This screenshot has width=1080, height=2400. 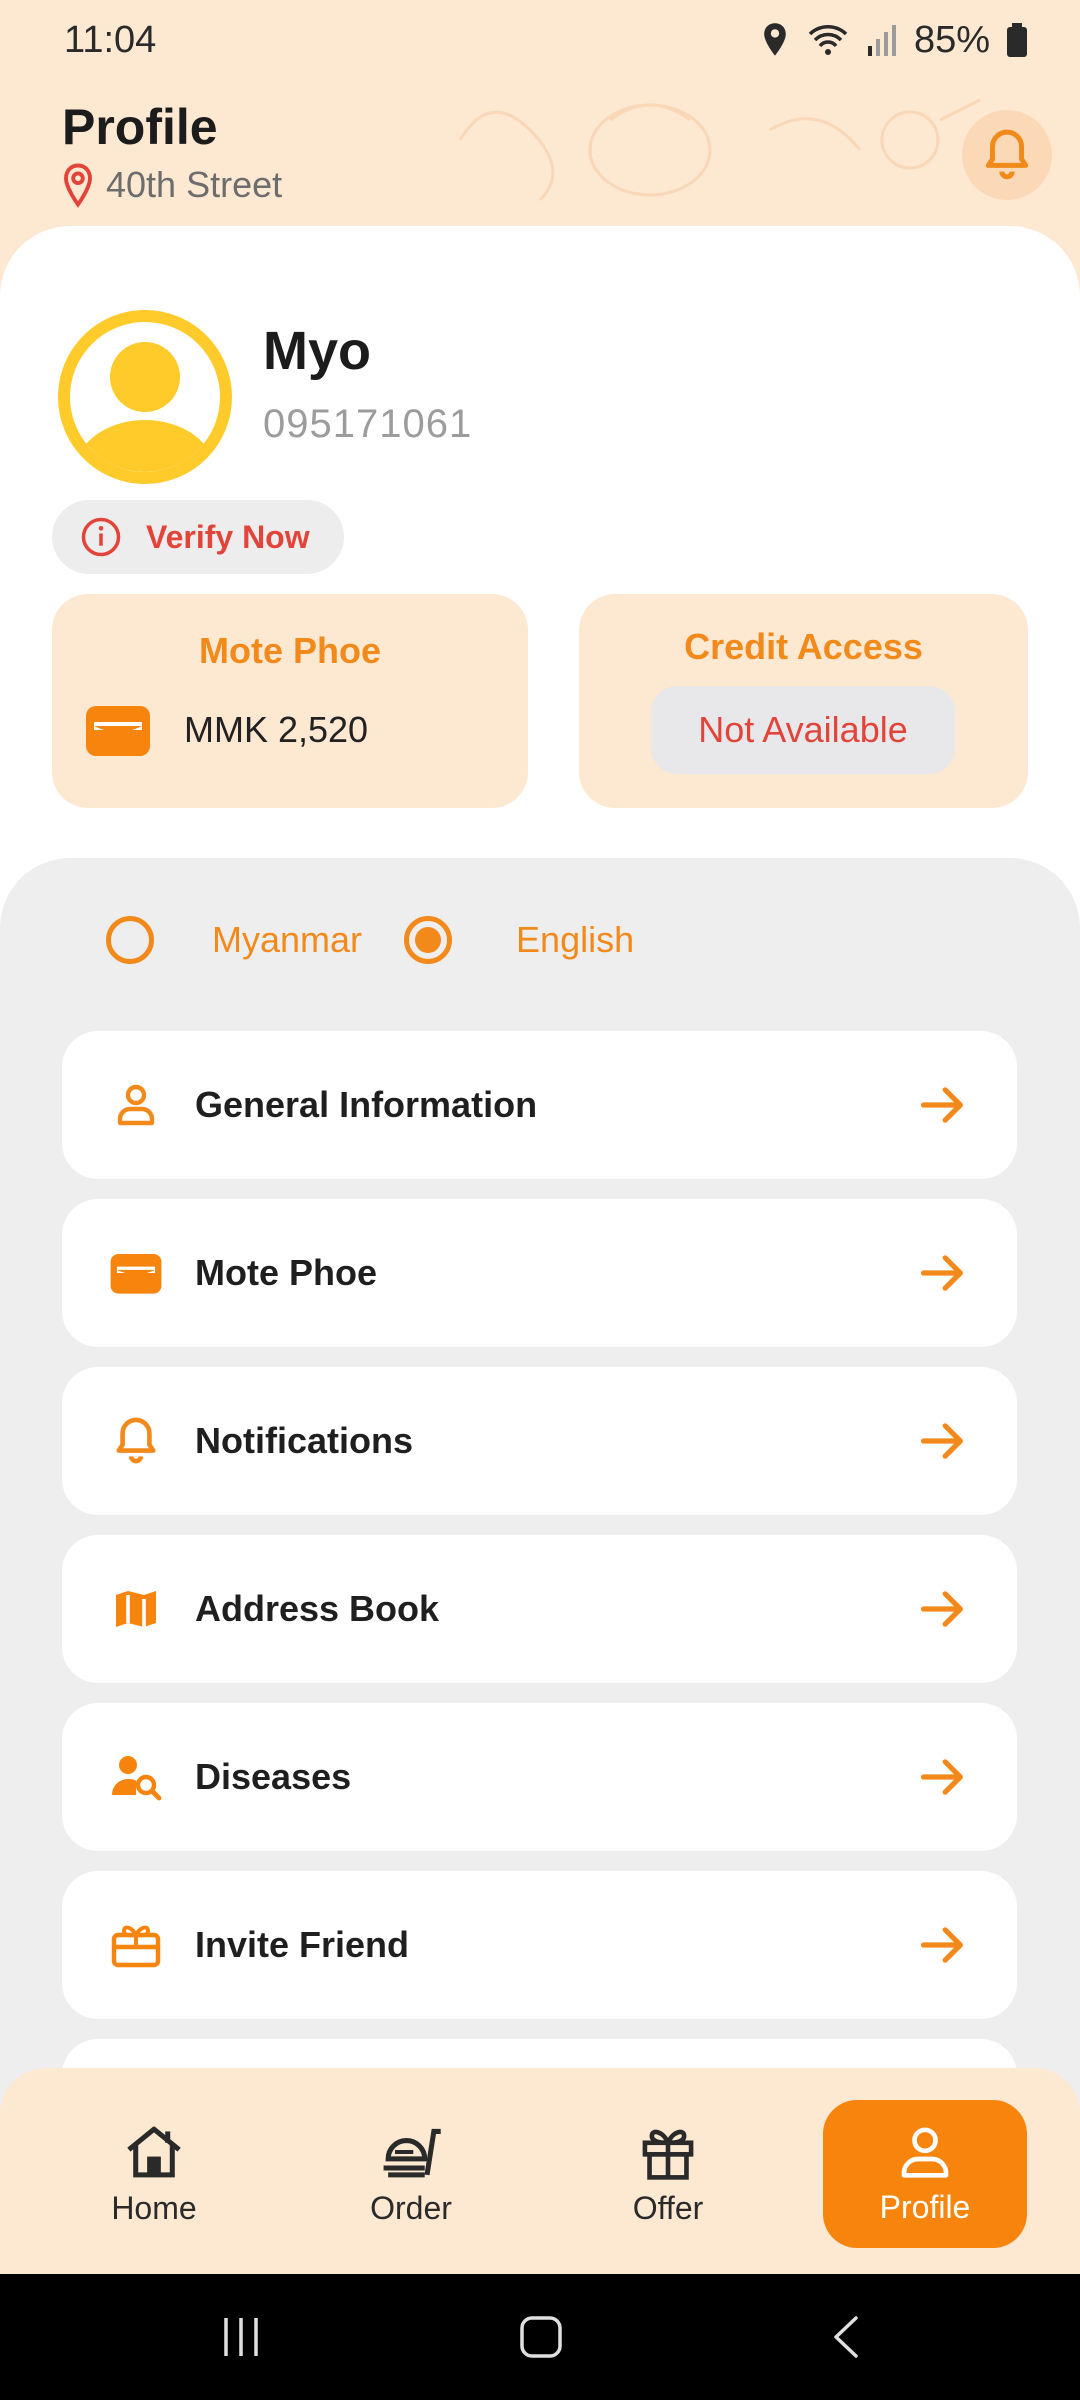 I want to click on battery-percent: 85%, so click(x=951, y=39).